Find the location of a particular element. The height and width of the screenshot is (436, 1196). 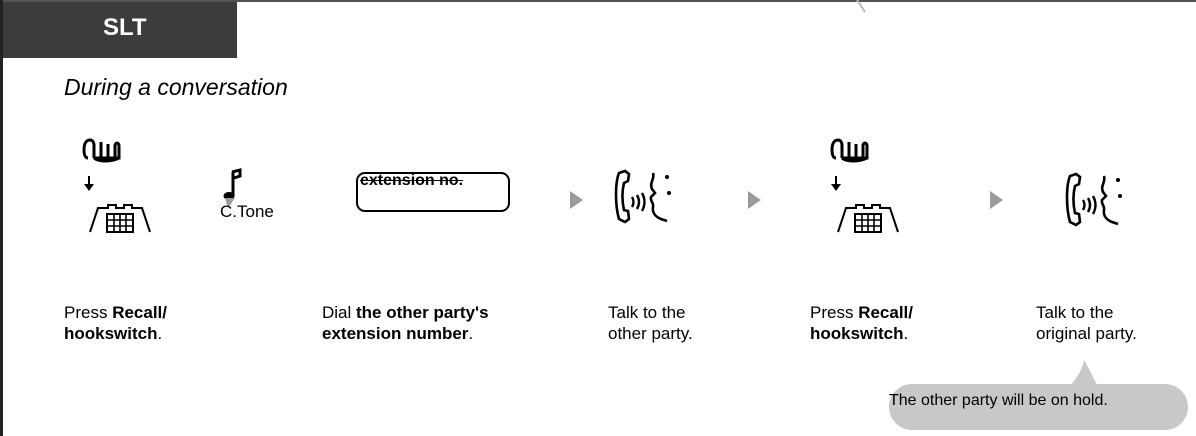

header-tab: SLT is located at coordinates (120, 30).